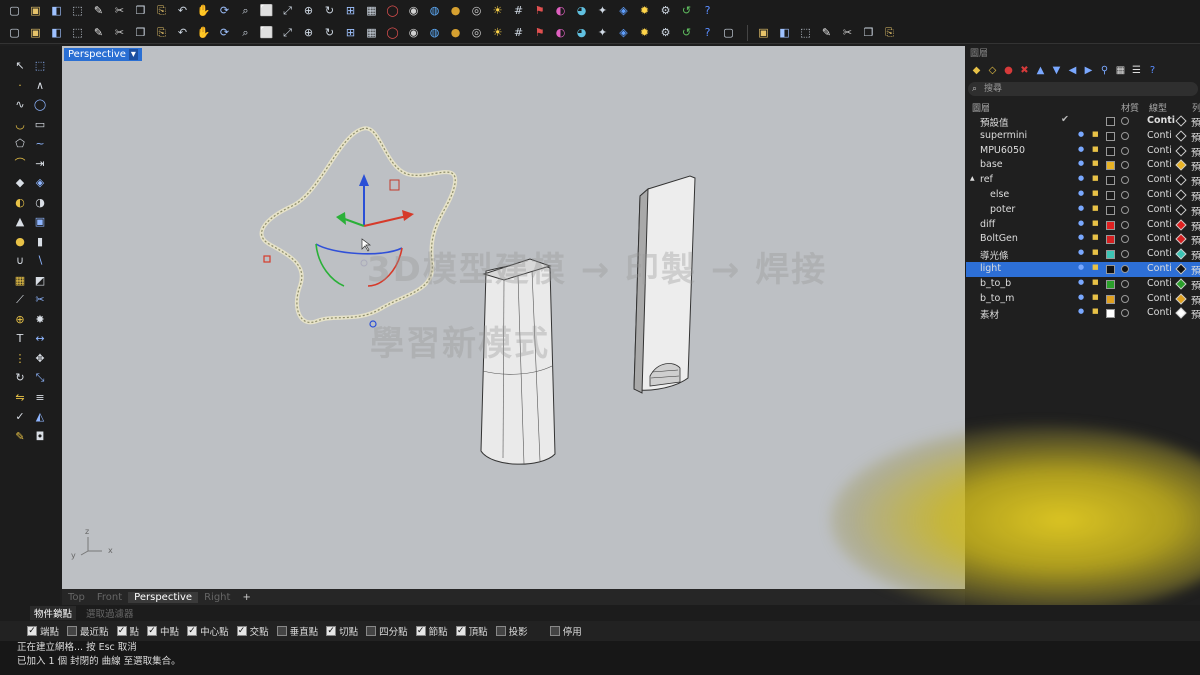 The image size is (1200, 675). What do you see at coordinates (1130, 107) in the screenshot?
I see `header-material: 材質` at bounding box center [1130, 107].